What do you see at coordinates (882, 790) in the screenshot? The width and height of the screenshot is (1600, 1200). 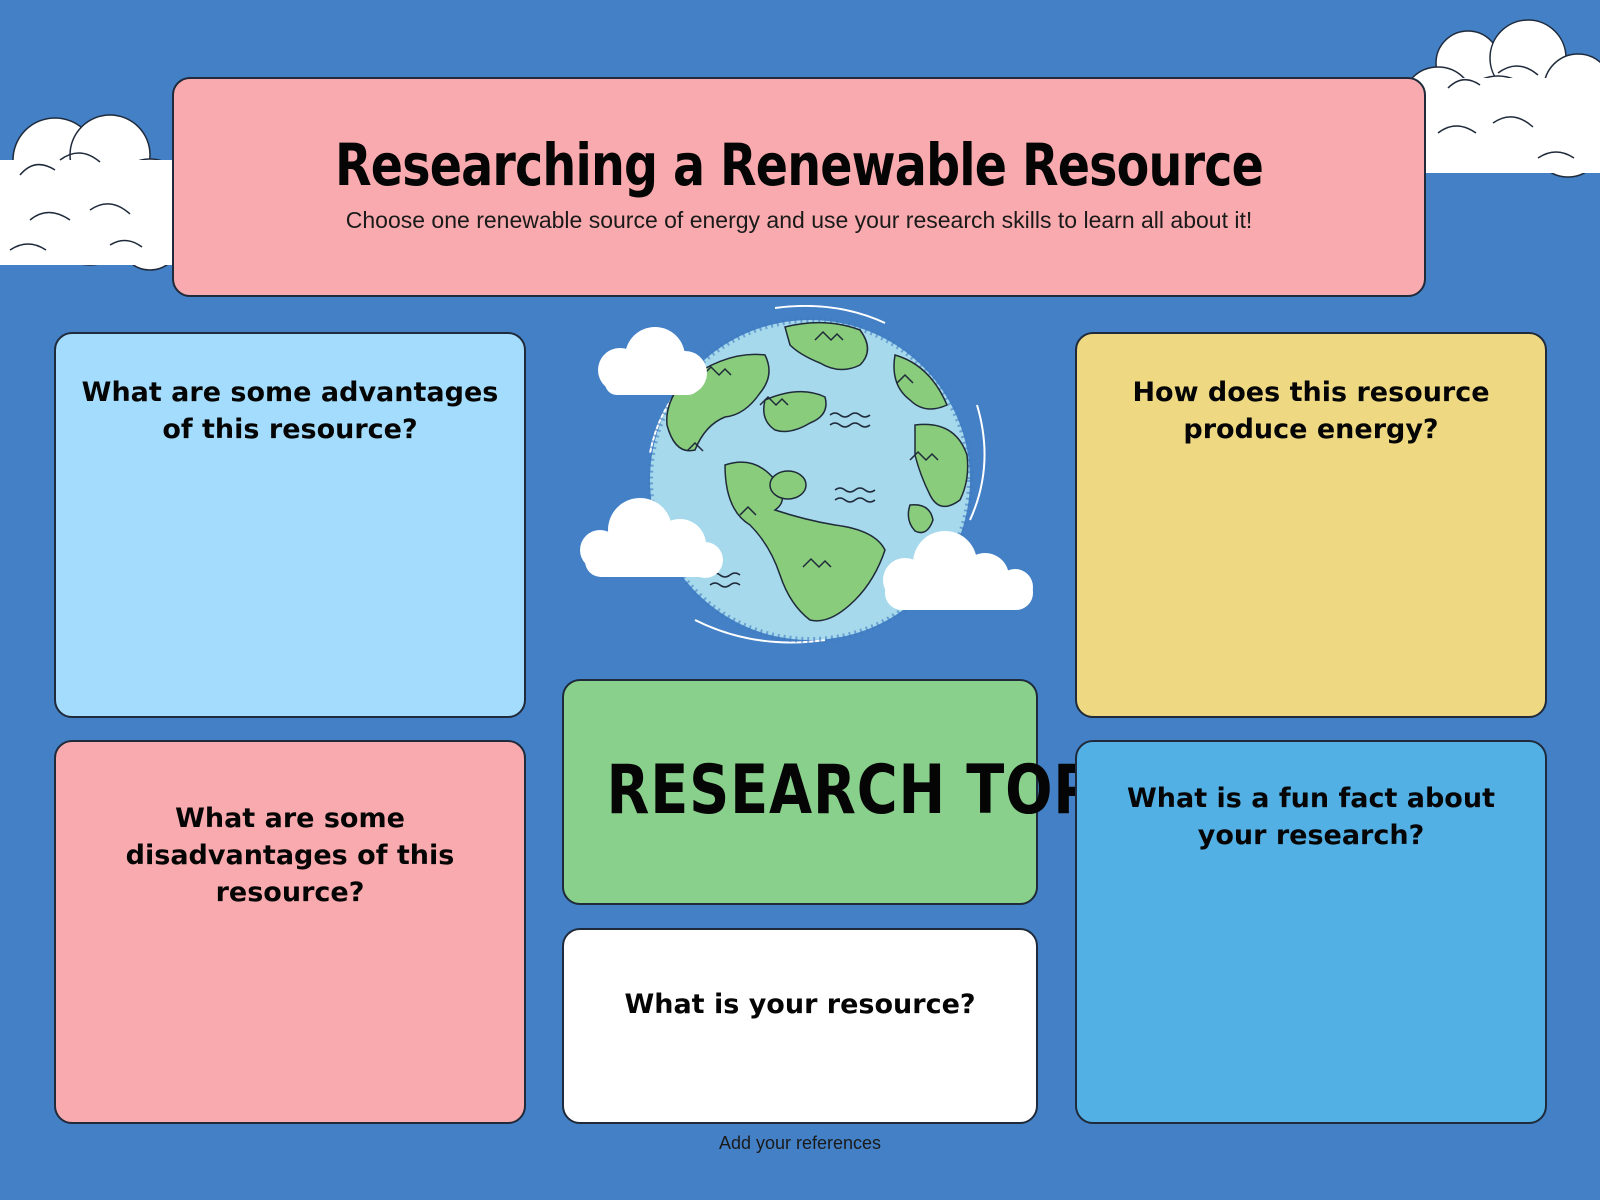 I see `research-topic-label: RESEARCH TOPIC` at bounding box center [882, 790].